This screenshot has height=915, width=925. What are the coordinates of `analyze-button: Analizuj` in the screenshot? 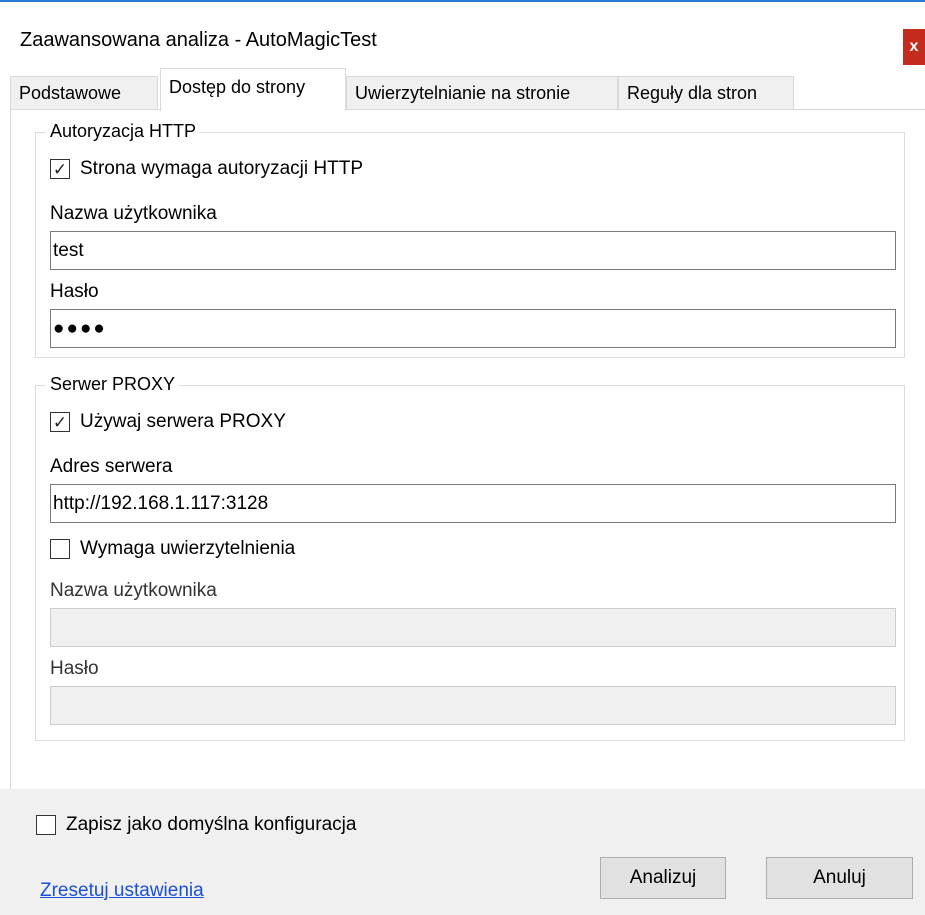 It's located at (663, 878).